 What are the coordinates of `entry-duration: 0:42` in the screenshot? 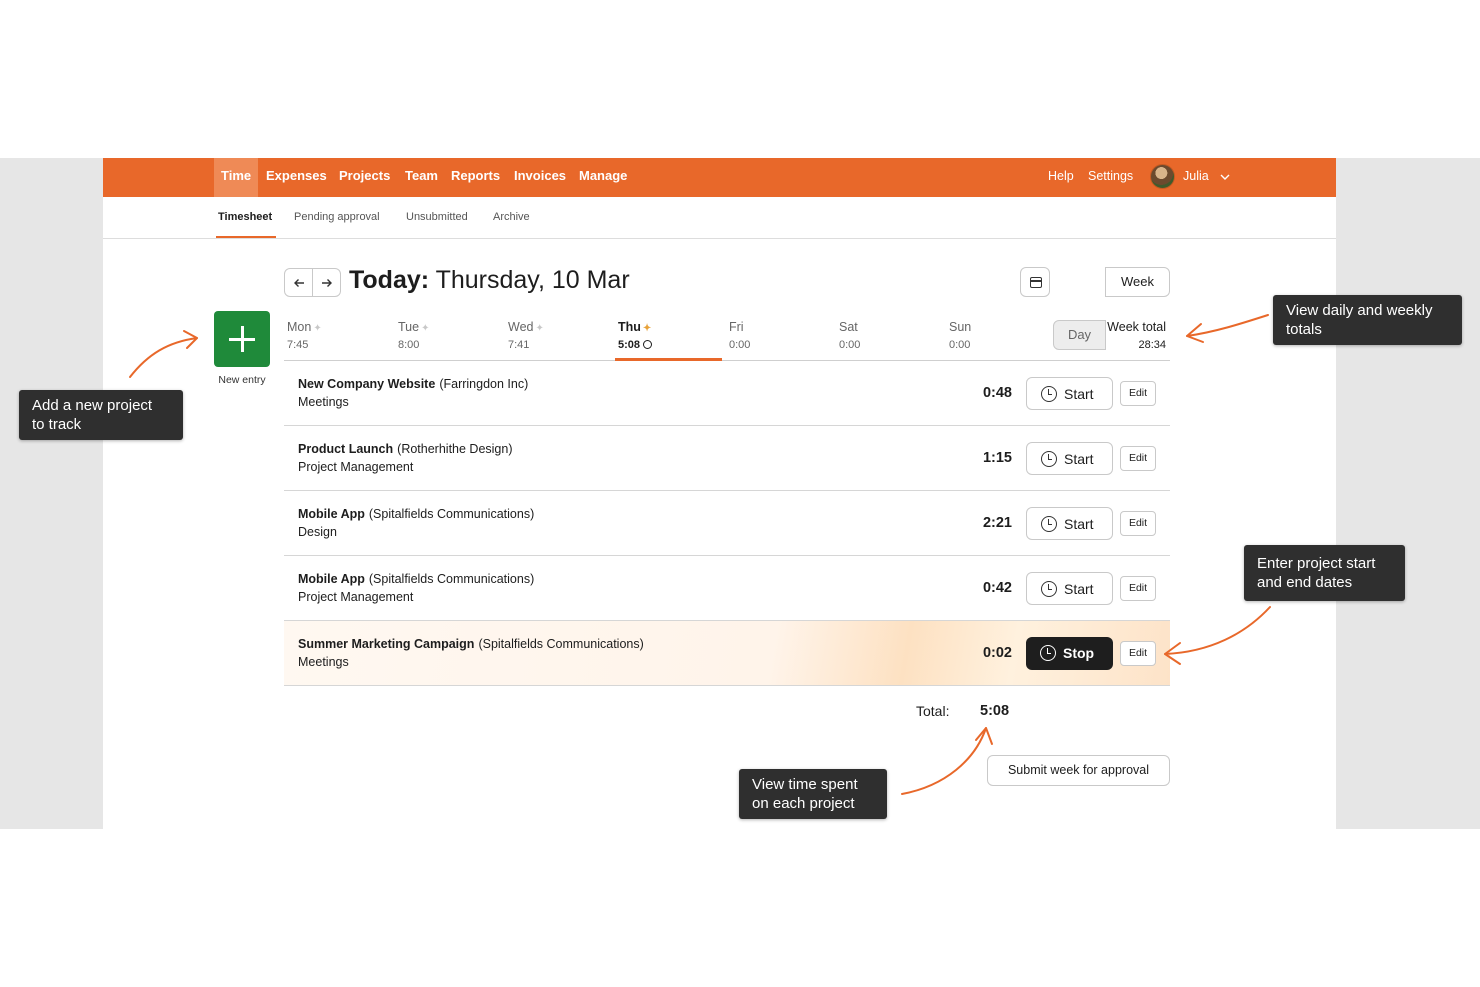 It's located at (997, 588).